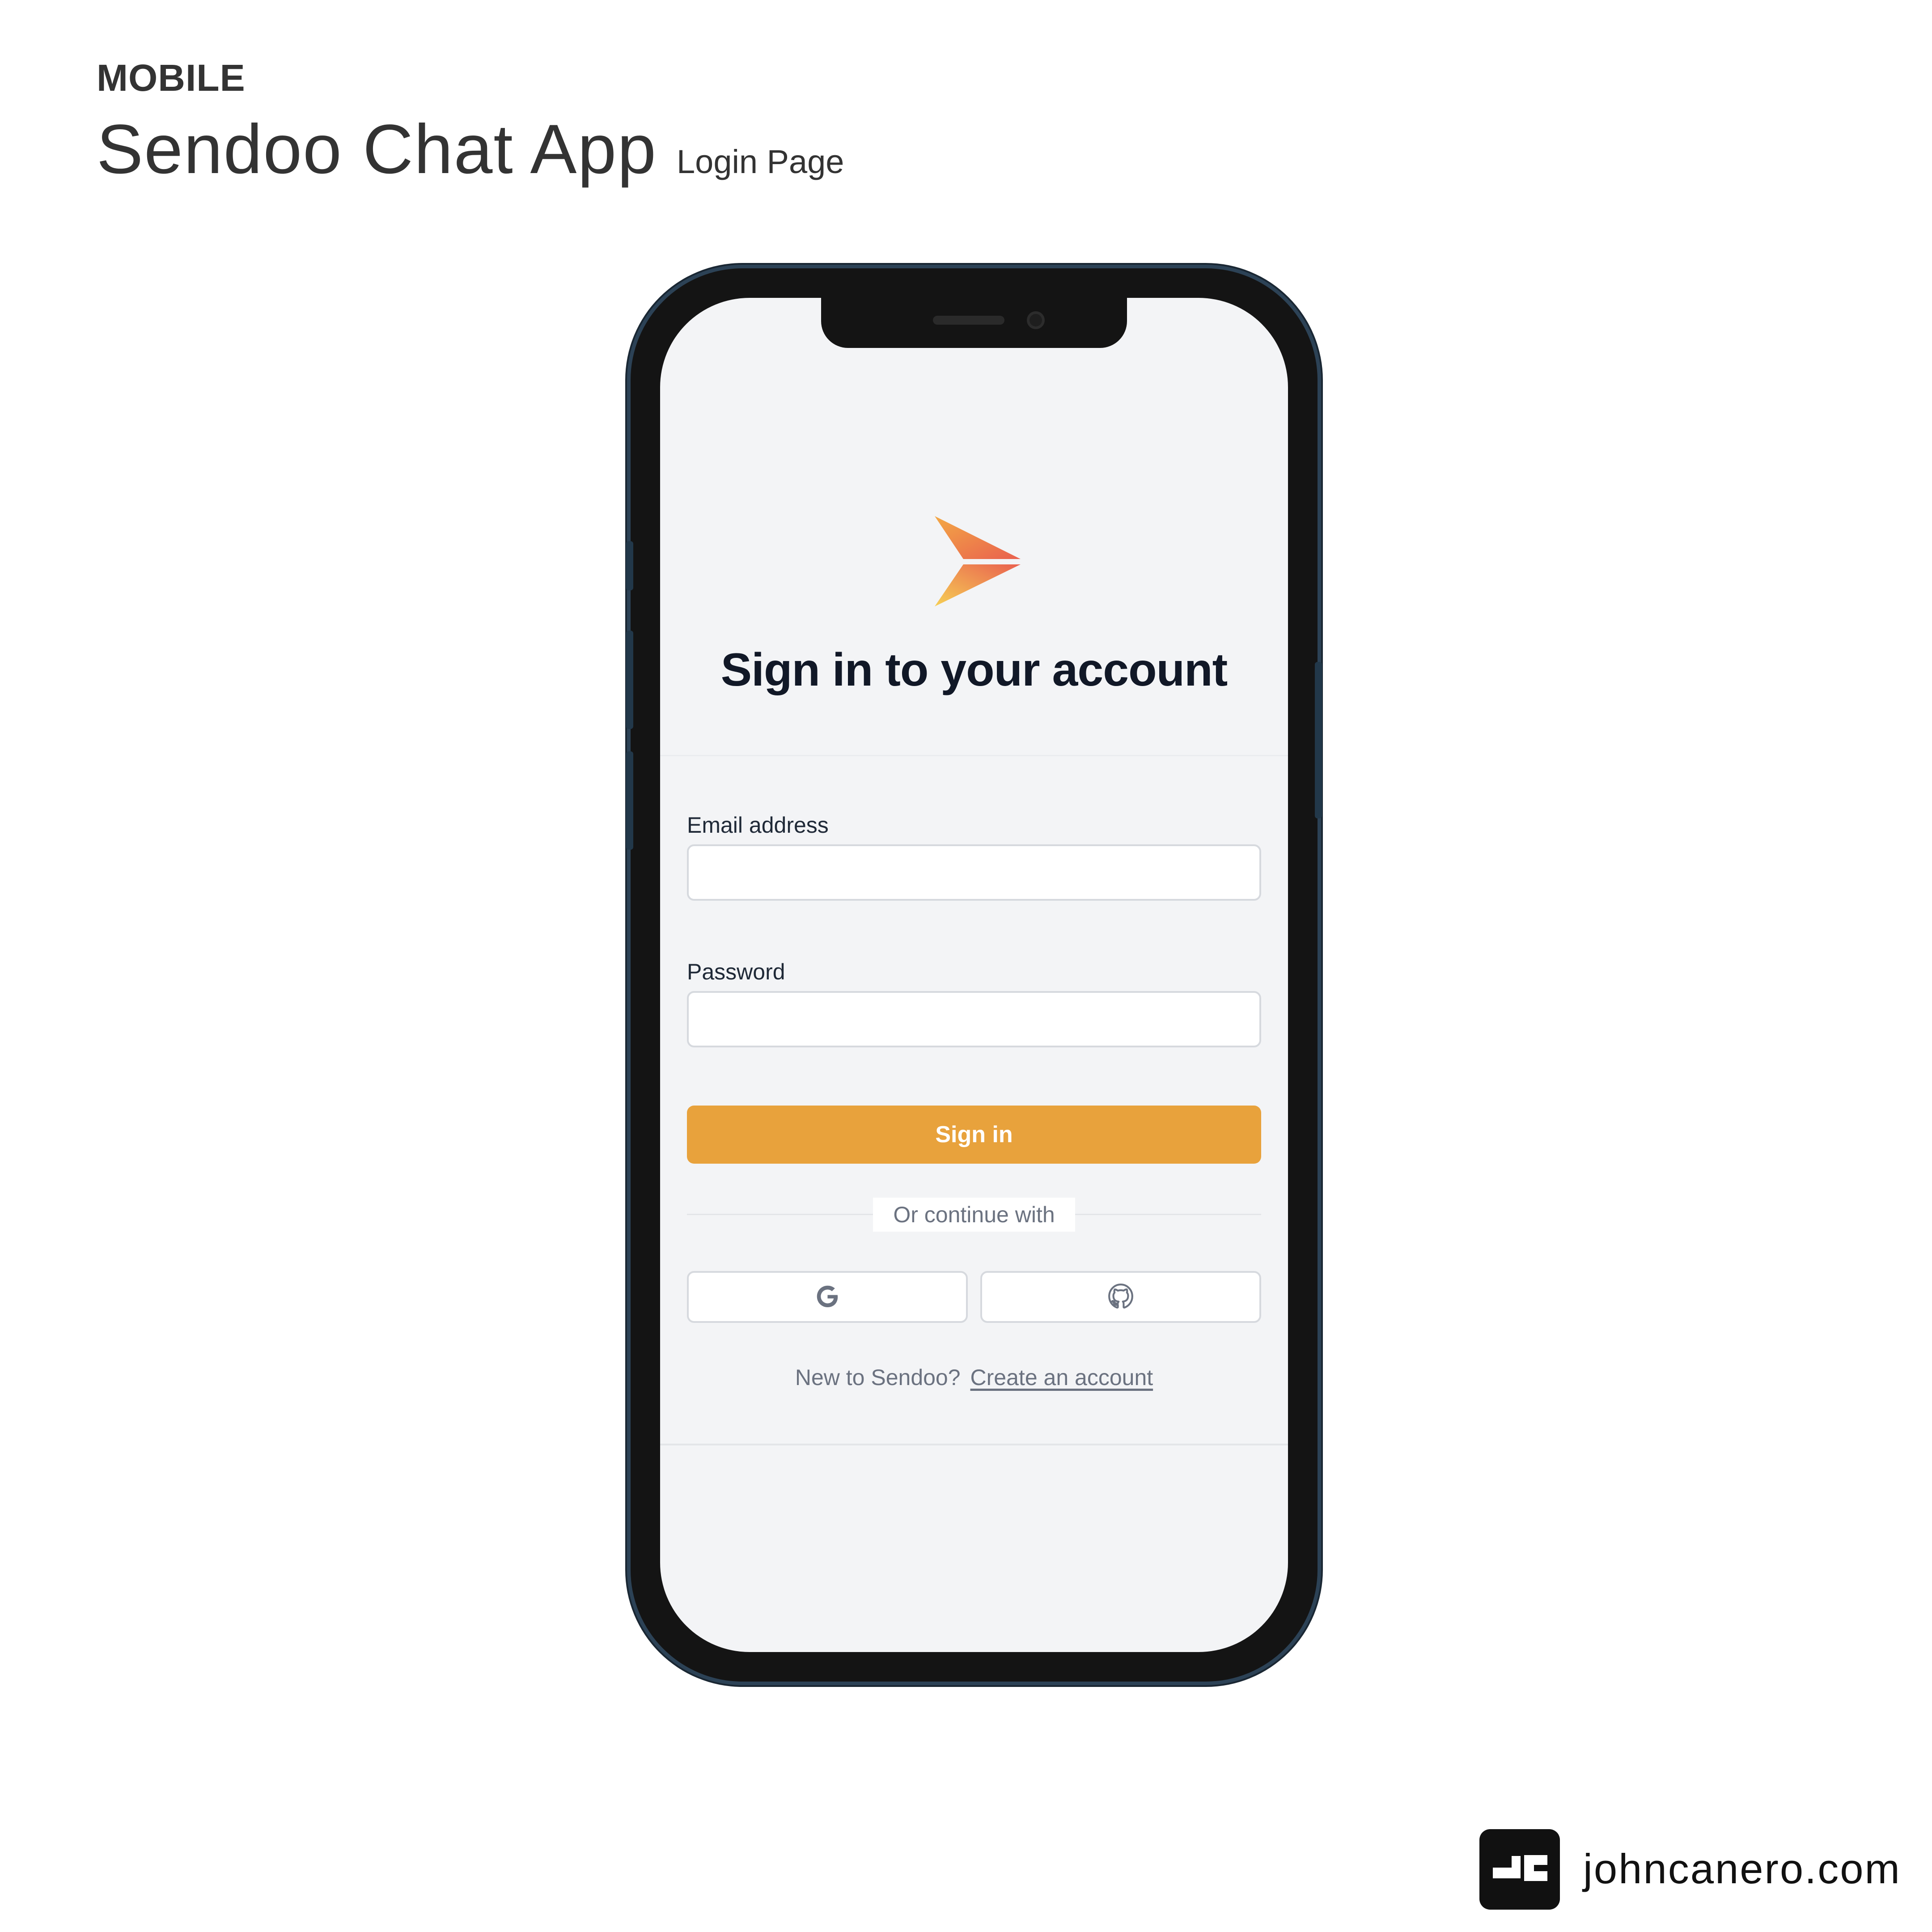  I want to click on github-icon, so click(1121, 1297).